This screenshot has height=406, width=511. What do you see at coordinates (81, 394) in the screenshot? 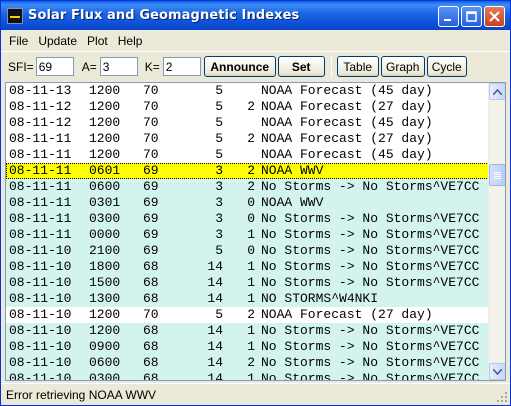
I see `status-text: Error retrieving NOAA WWV` at bounding box center [81, 394].